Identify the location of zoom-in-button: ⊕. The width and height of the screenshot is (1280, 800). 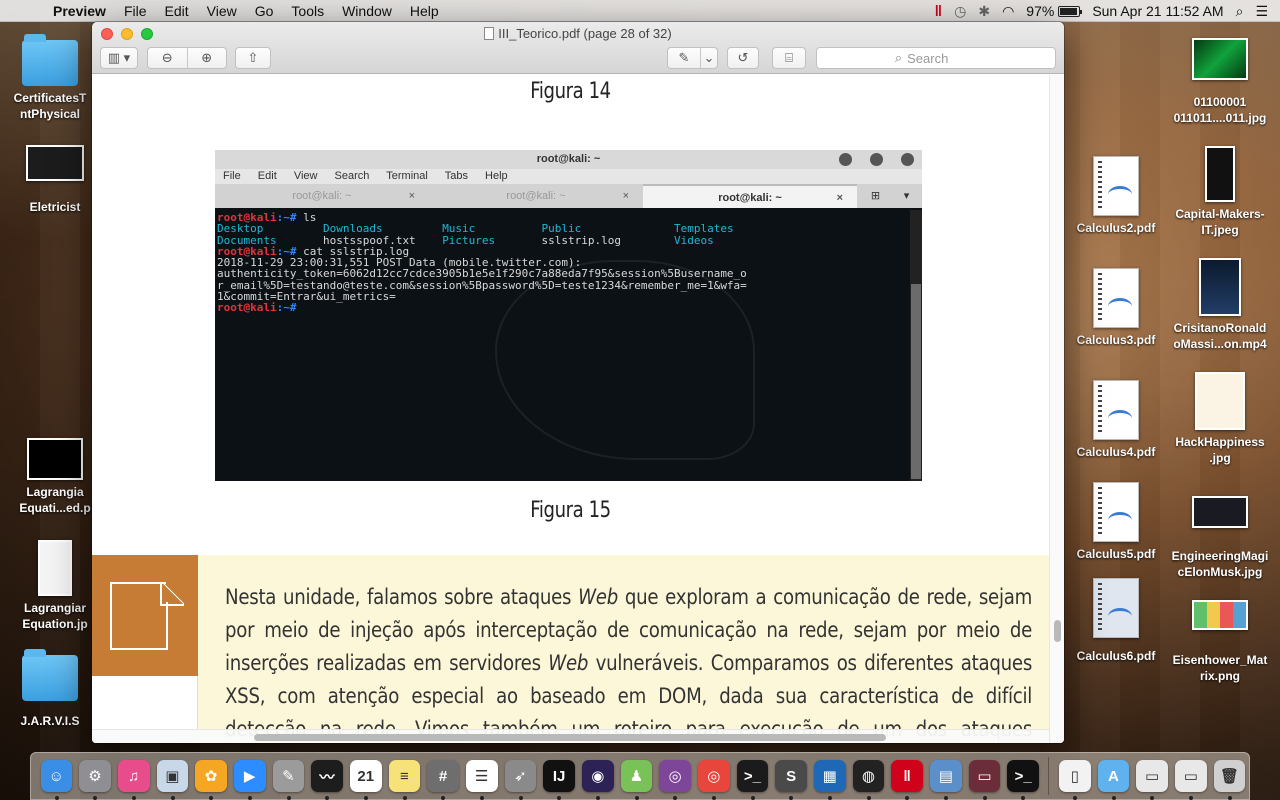
(207, 58).